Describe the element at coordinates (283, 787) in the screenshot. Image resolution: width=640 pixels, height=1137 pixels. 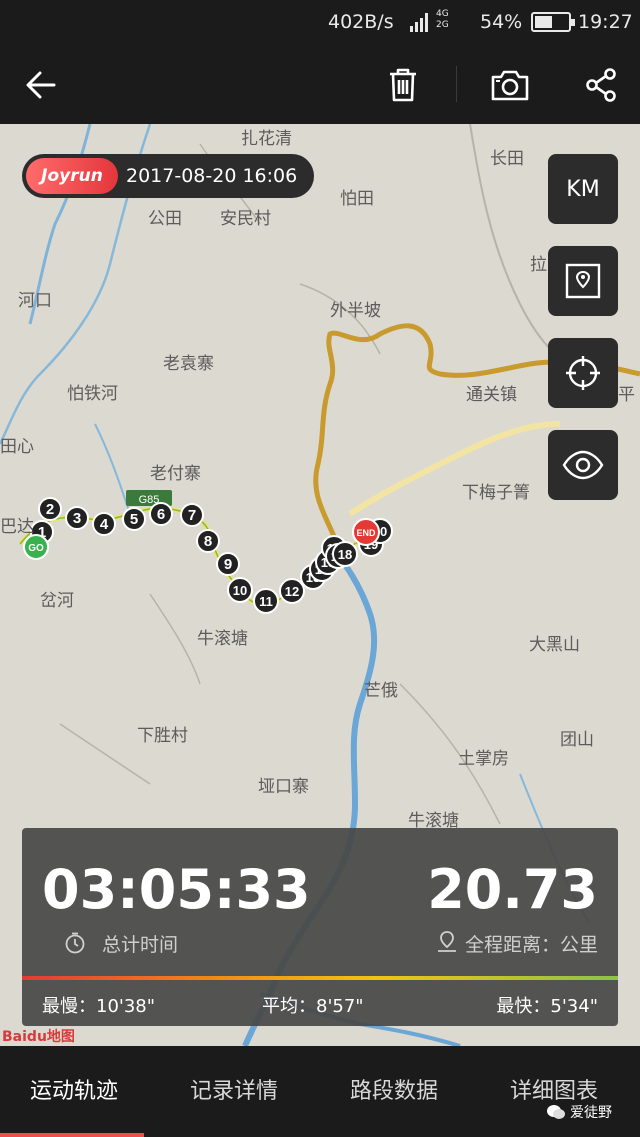
I see `place-label: 垭口寨` at that location.